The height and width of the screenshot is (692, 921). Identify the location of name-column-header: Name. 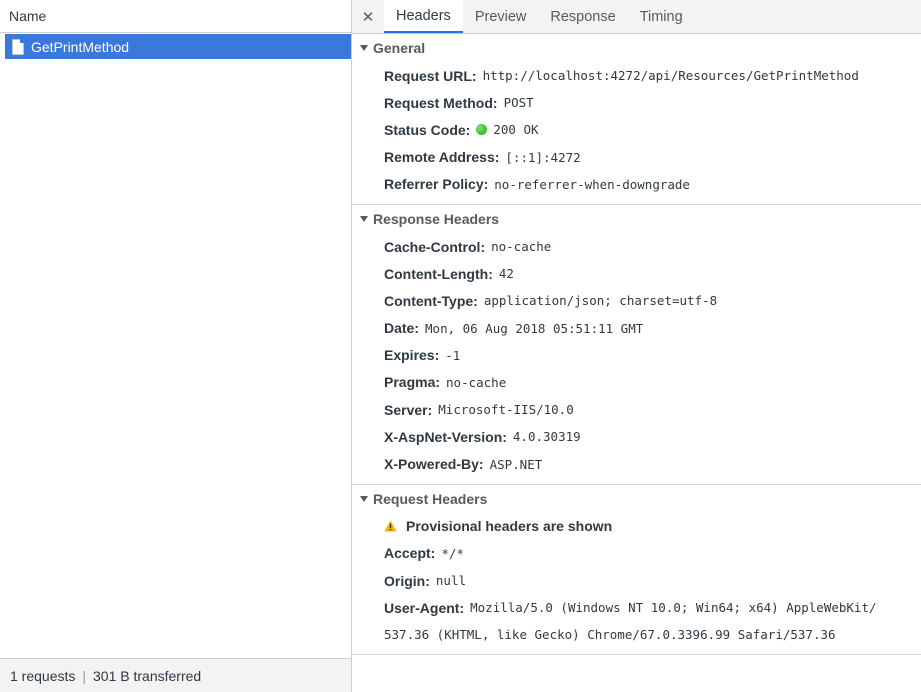
(175, 16).